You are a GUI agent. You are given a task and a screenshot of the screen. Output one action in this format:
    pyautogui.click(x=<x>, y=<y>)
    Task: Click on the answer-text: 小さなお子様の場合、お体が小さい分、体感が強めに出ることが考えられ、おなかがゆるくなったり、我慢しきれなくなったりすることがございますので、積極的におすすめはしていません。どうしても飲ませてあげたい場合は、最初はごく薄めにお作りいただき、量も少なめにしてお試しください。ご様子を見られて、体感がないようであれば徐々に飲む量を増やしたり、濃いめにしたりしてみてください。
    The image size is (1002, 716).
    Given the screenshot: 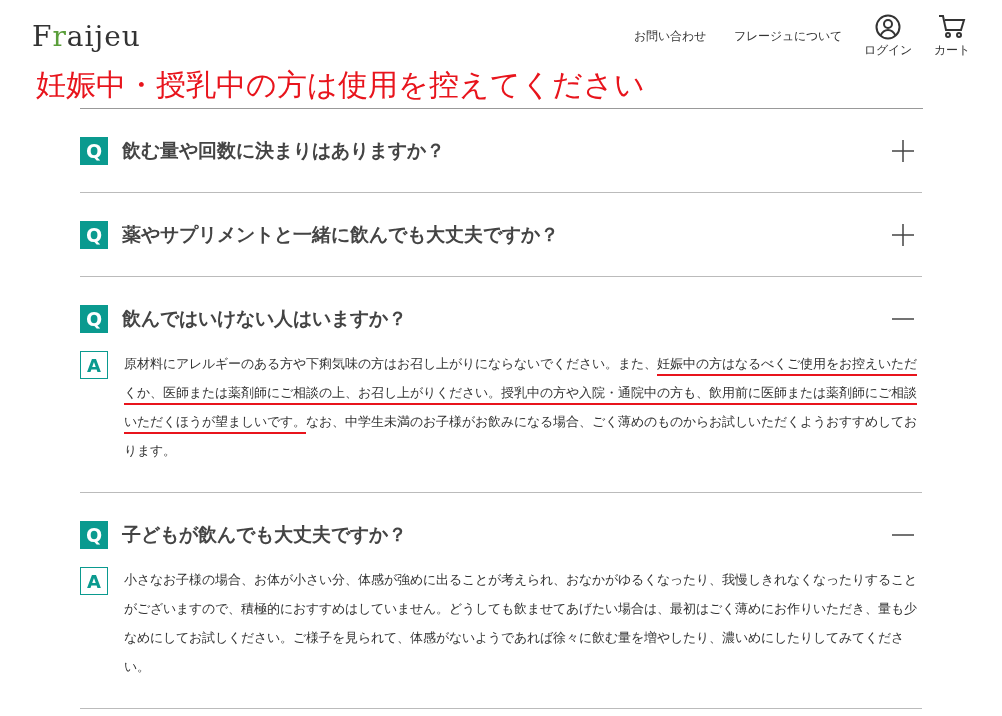 What is the action you would take?
    pyautogui.click(x=521, y=623)
    